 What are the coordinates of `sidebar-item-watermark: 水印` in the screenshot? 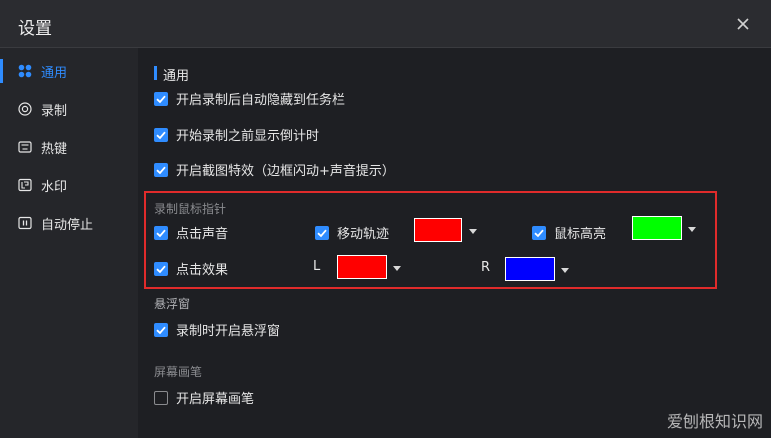 It's located at (69, 185).